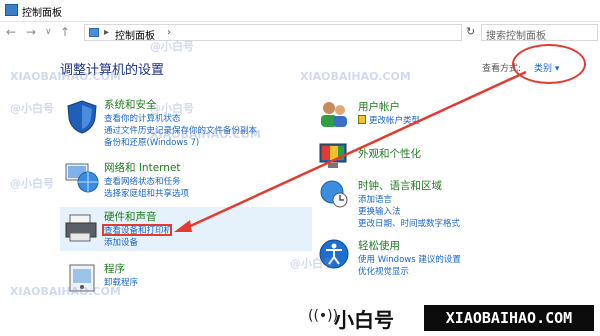 Image resolution: width=600 pixels, height=336 pixels. I want to click on brand-name: 小白号, so click(364, 320).